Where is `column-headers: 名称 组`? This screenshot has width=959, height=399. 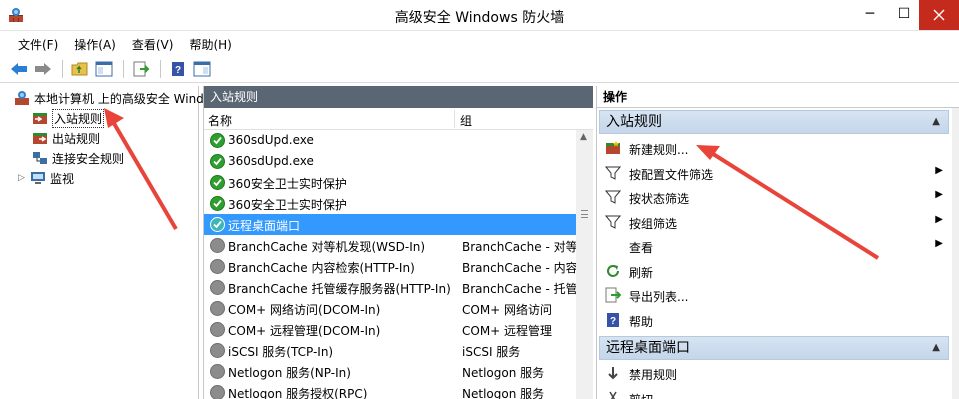 column-headers: 名称 组 is located at coordinates (398, 119).